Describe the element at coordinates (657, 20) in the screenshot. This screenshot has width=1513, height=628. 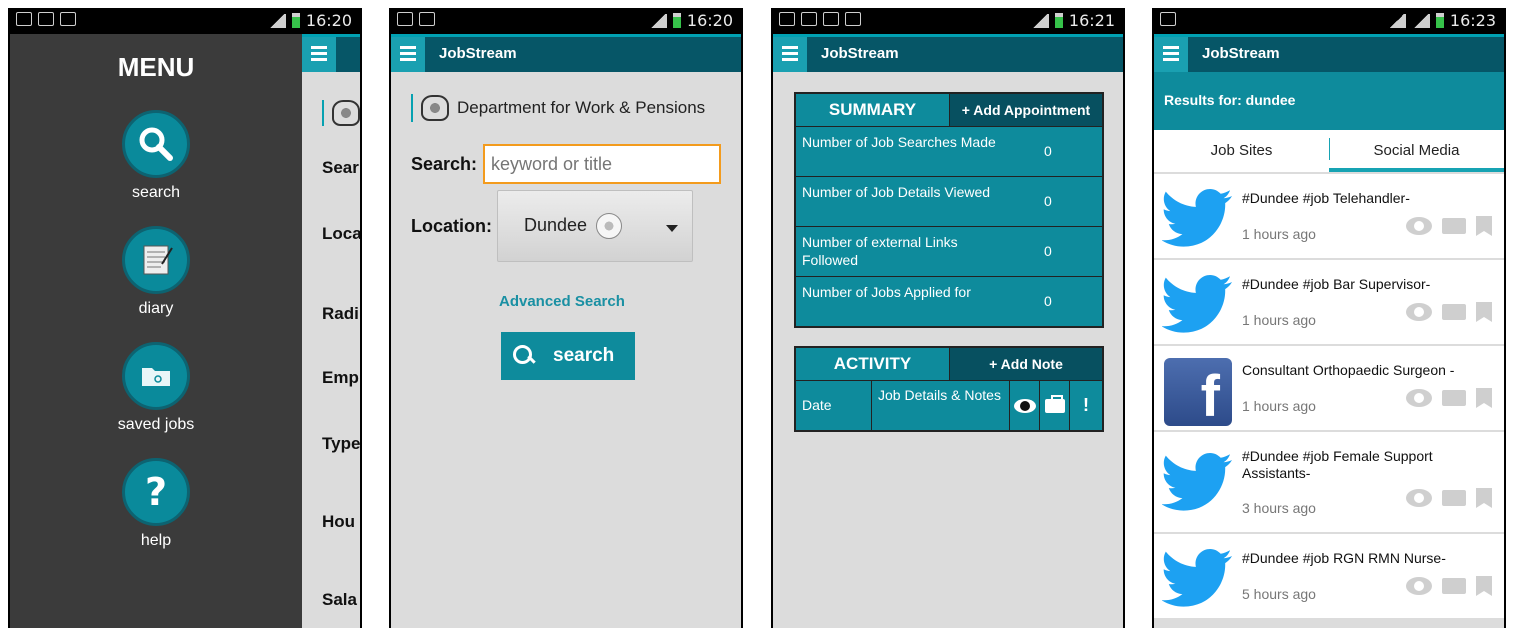
I see `signal-icon` at that location.